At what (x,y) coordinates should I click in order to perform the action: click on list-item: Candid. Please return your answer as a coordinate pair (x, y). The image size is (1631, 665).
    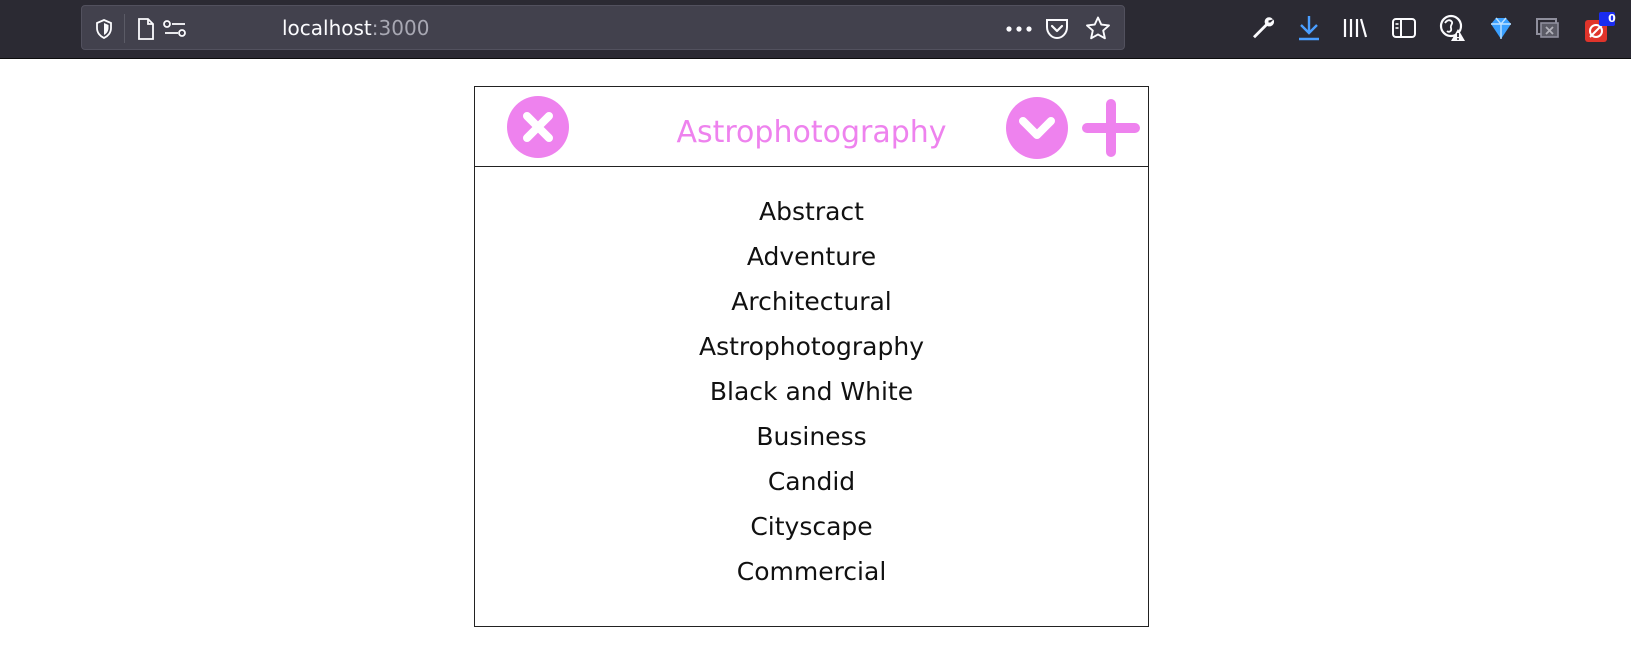
    Looking at the image, I should click on (811, 481).